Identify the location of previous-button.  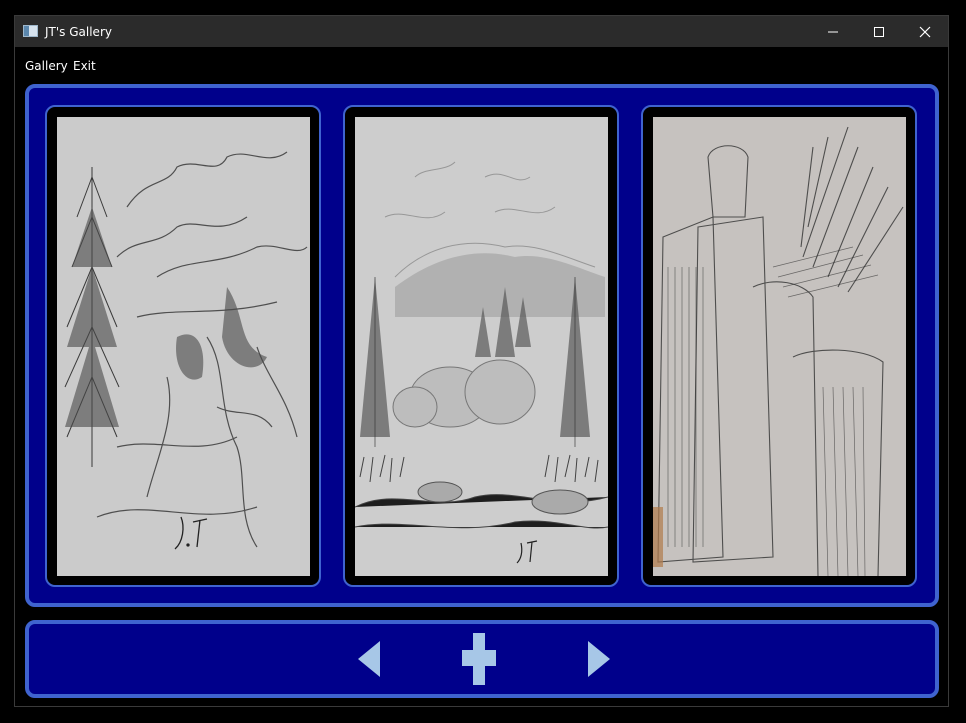
(369, 659).